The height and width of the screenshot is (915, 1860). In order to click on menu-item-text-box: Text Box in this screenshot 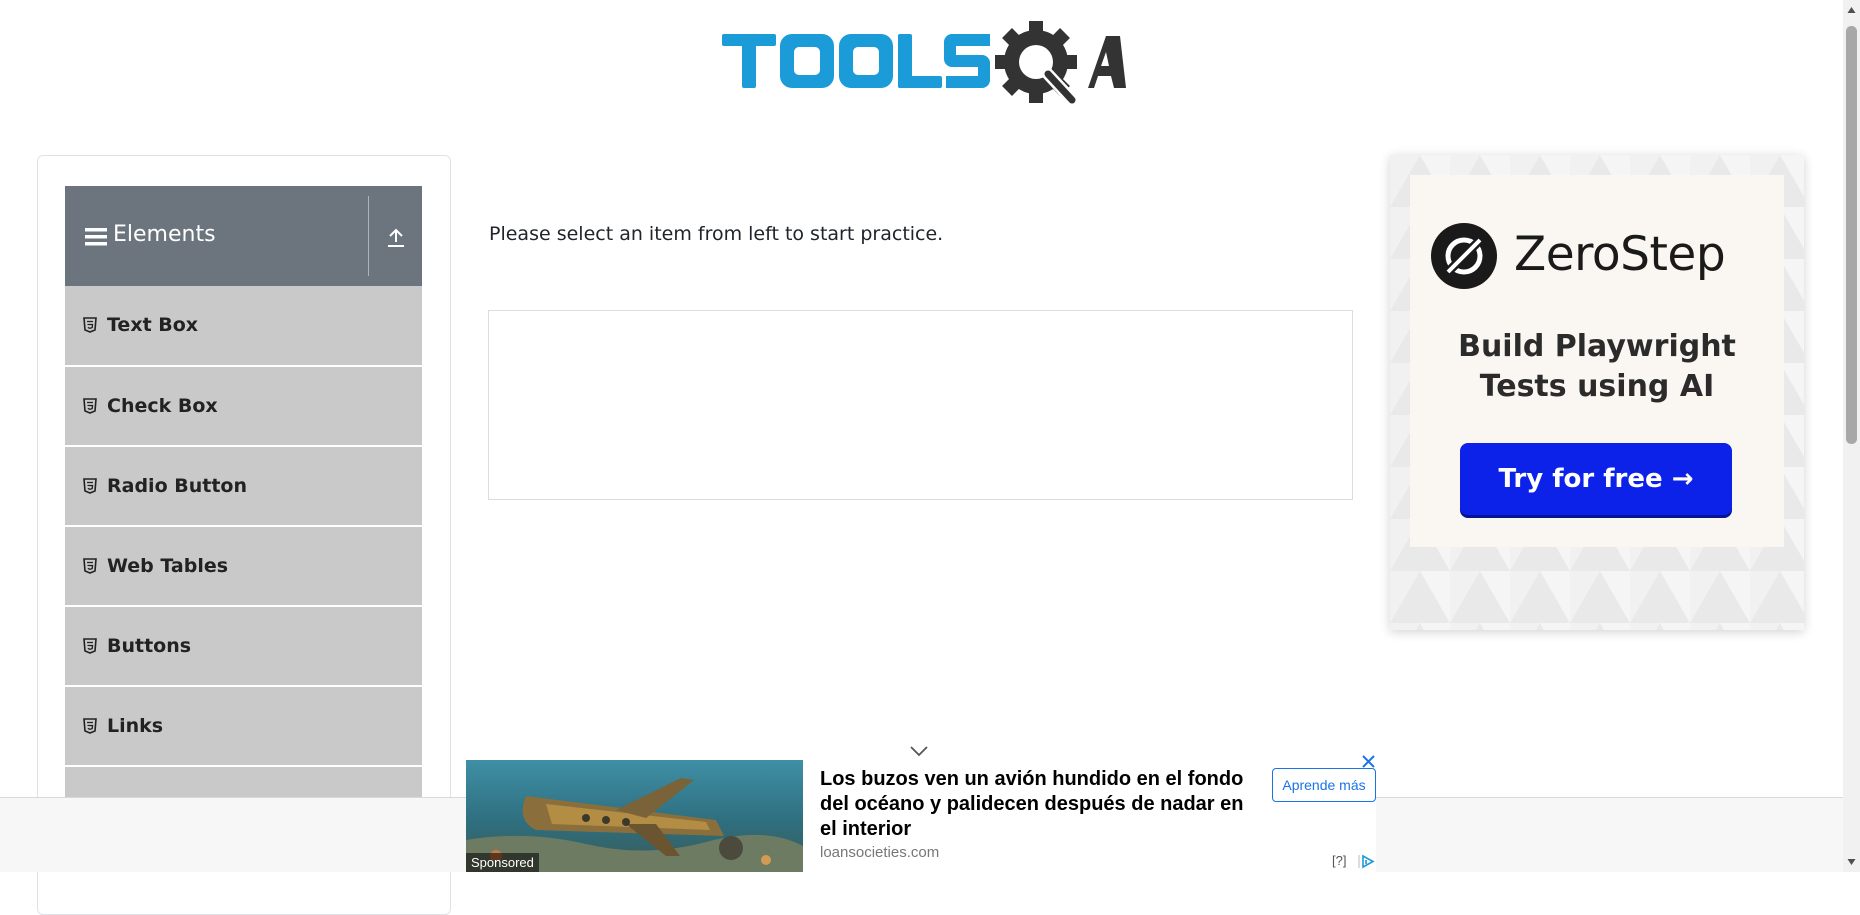, I will do `click(243, 325)`.